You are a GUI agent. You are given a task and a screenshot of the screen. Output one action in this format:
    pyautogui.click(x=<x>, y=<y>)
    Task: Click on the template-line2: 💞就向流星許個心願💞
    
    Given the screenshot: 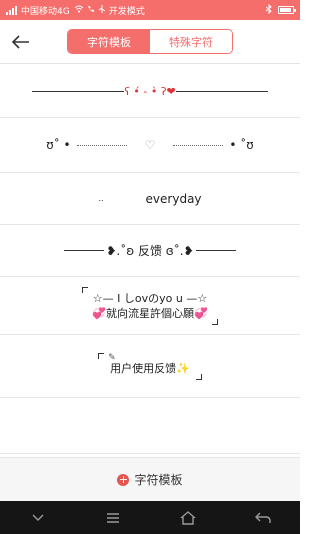 What is the action you would take?
    pyautogui.click(x=150, y=313)
    